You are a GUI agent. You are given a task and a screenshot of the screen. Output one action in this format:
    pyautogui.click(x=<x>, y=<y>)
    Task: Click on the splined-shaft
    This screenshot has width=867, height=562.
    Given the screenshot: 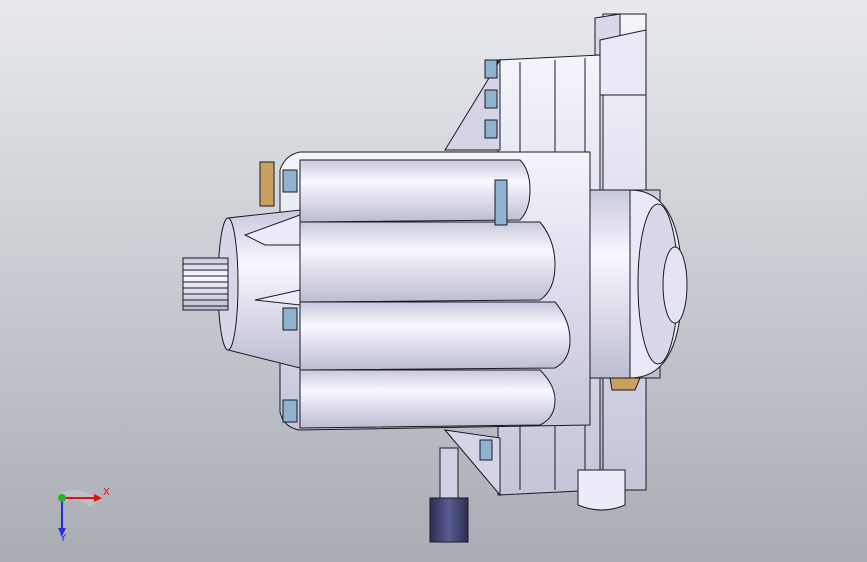 What is the action you would take?
    pyautogui.click(x=205, y=284)
    